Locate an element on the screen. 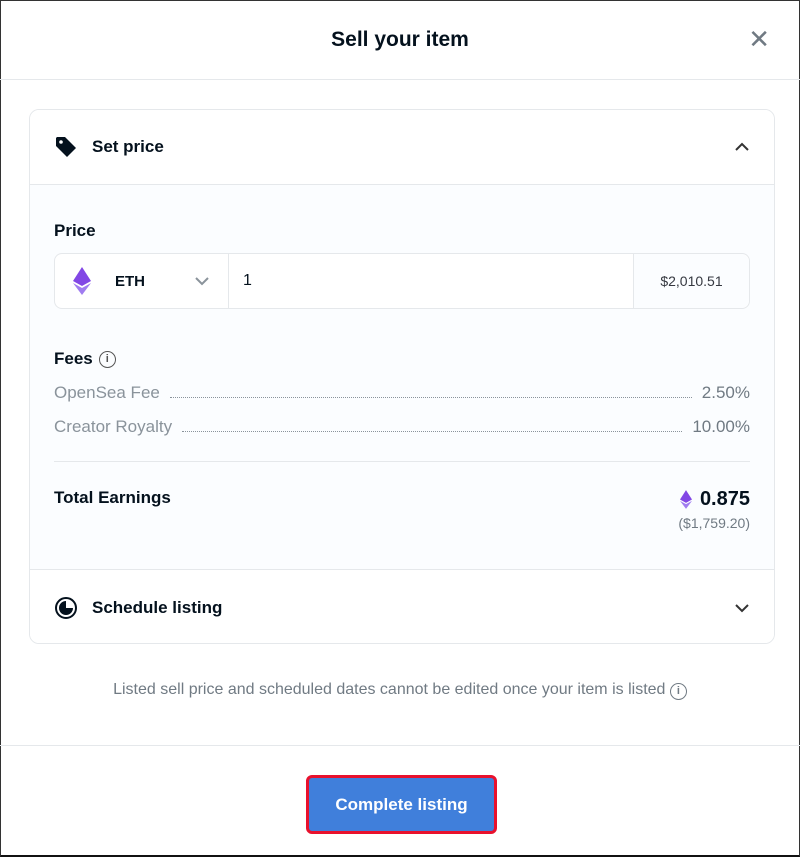 The width and height of the screenshot is (800, 857). modal-header: Sell your item ✕ is located at coordinates (400, 40).